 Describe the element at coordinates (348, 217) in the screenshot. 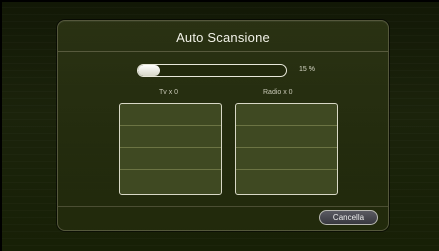

I see `cancel-button: Cancella` at that location.